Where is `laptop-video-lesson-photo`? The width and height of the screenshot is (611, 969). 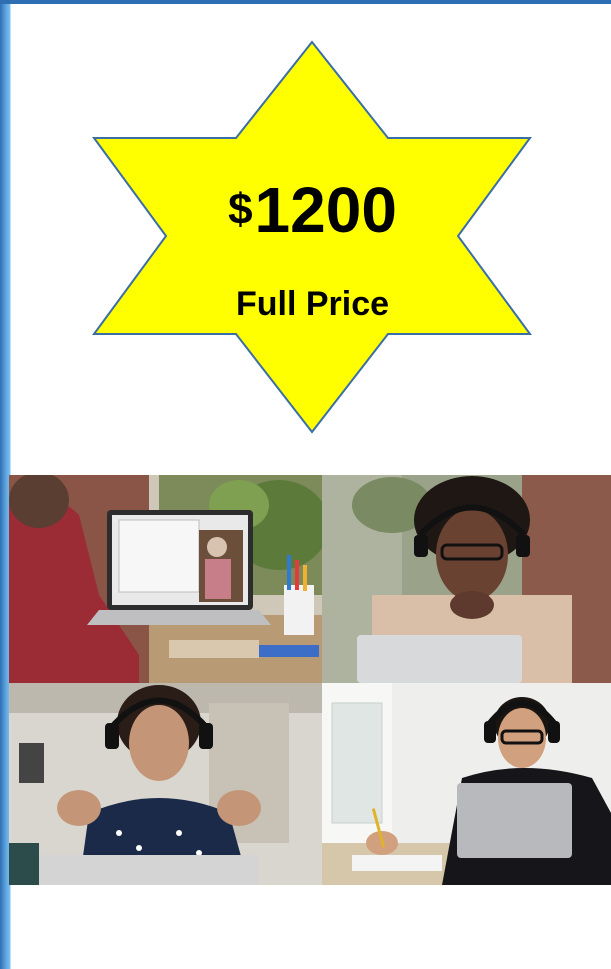
laptop-video-lesson-photo is located at coordinates (165, 579).